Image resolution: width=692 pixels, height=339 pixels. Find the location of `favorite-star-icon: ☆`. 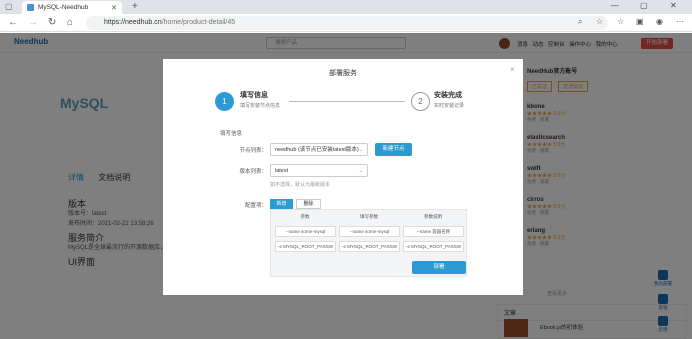

favorite-star-icon: ☆ is located at coordinates (599, 21).